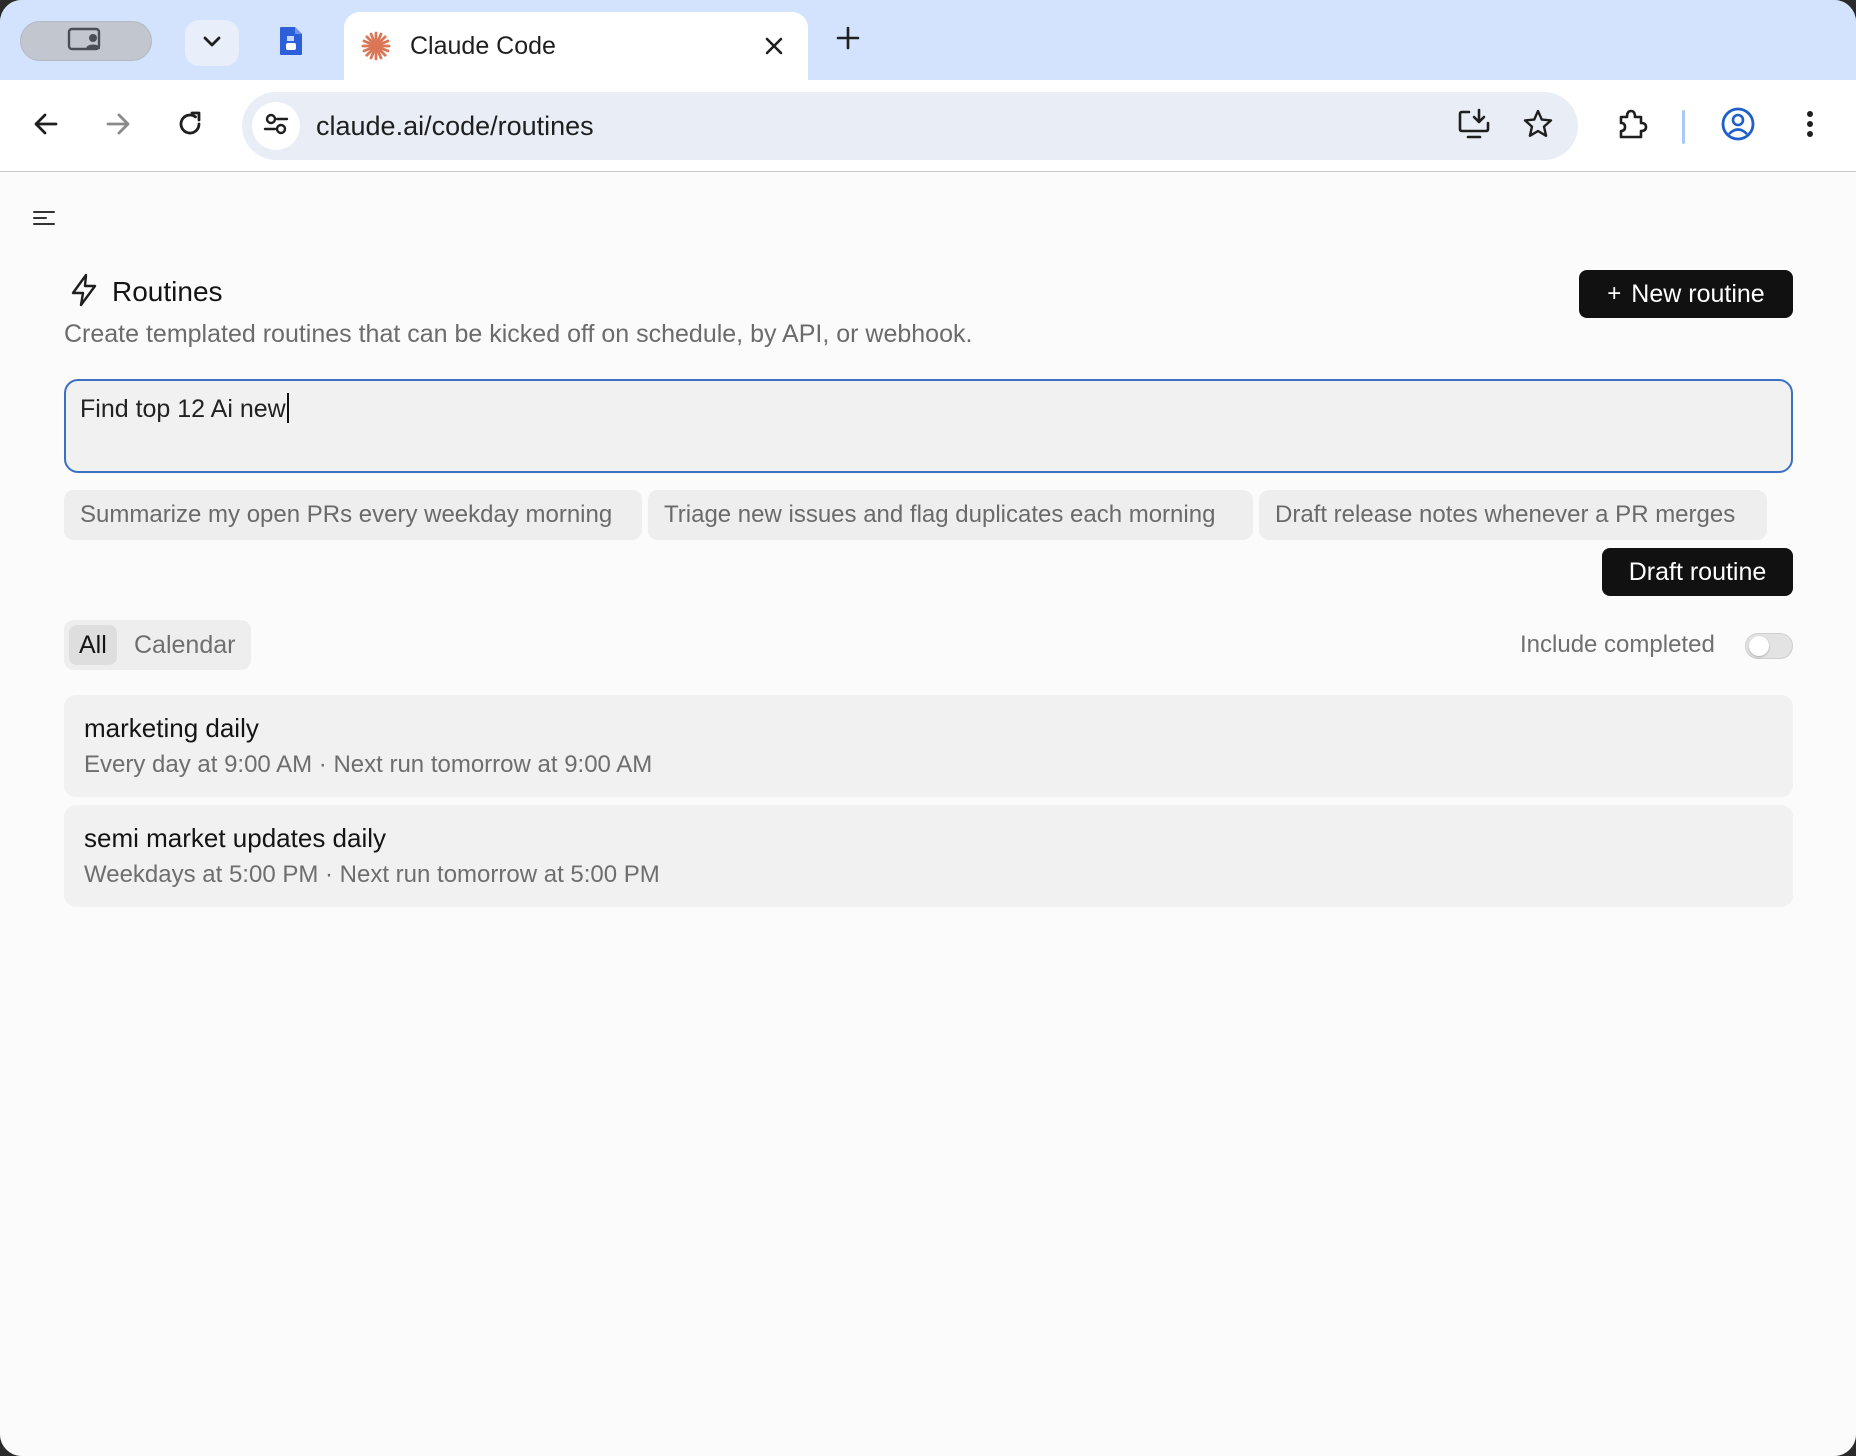  I want to click on draft-routine-button: Draft routine, so click(1697, 572).